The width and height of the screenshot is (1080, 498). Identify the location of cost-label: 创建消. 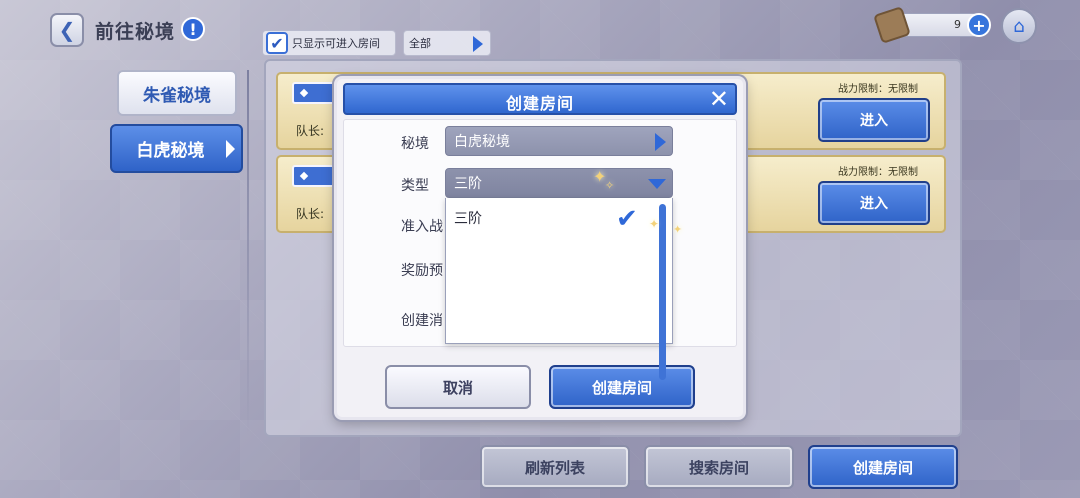
(422, 321).